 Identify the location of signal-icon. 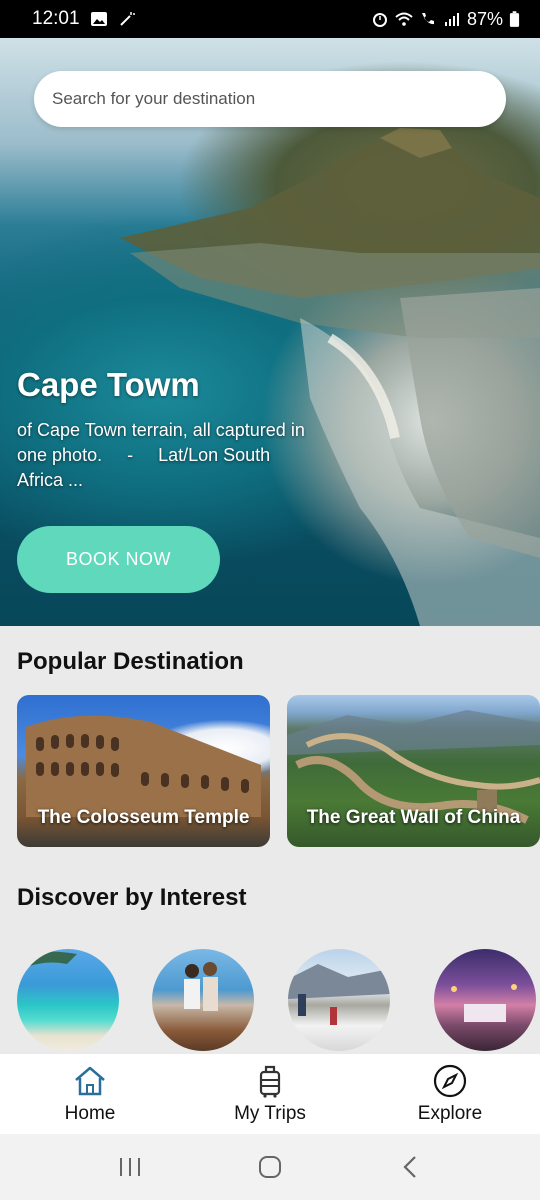
(451, 19).